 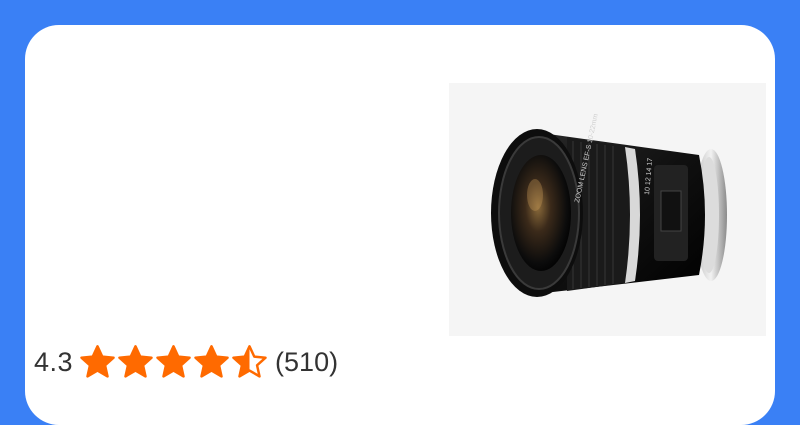 I want to click on rating-value: 4.3, so click(x=54, y=361).